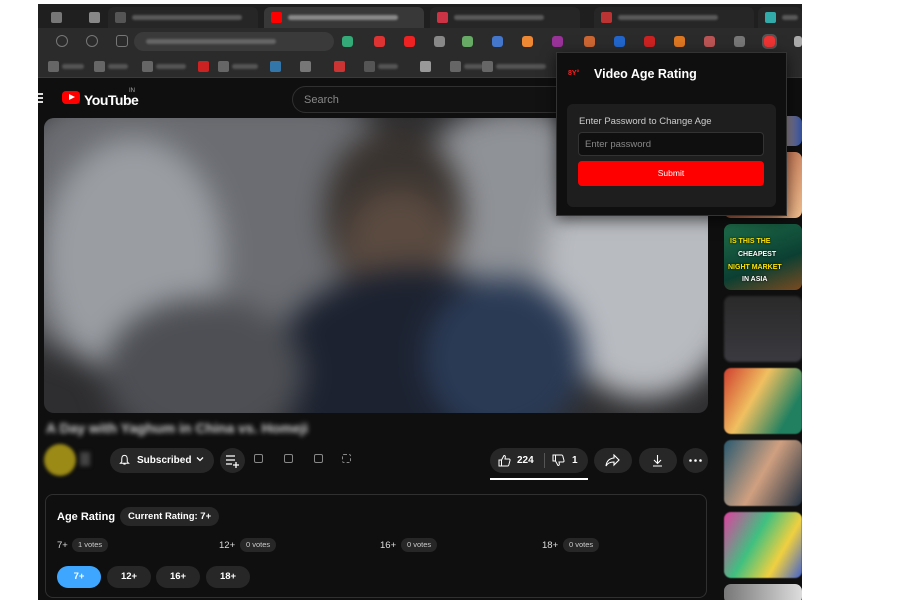 The width and height of the screenshot is (900, 600). I want to click on url-omnibox, so click(234, 41).